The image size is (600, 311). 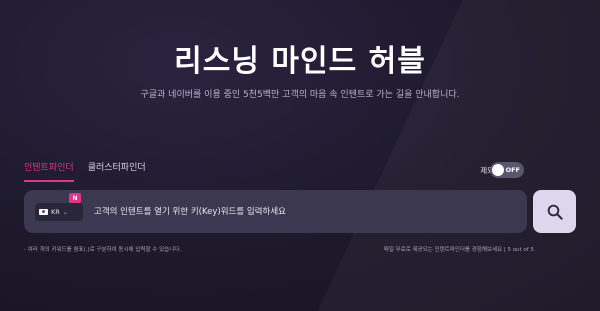 I want to click on kr-flag-icon, so click(x=43, y=212).